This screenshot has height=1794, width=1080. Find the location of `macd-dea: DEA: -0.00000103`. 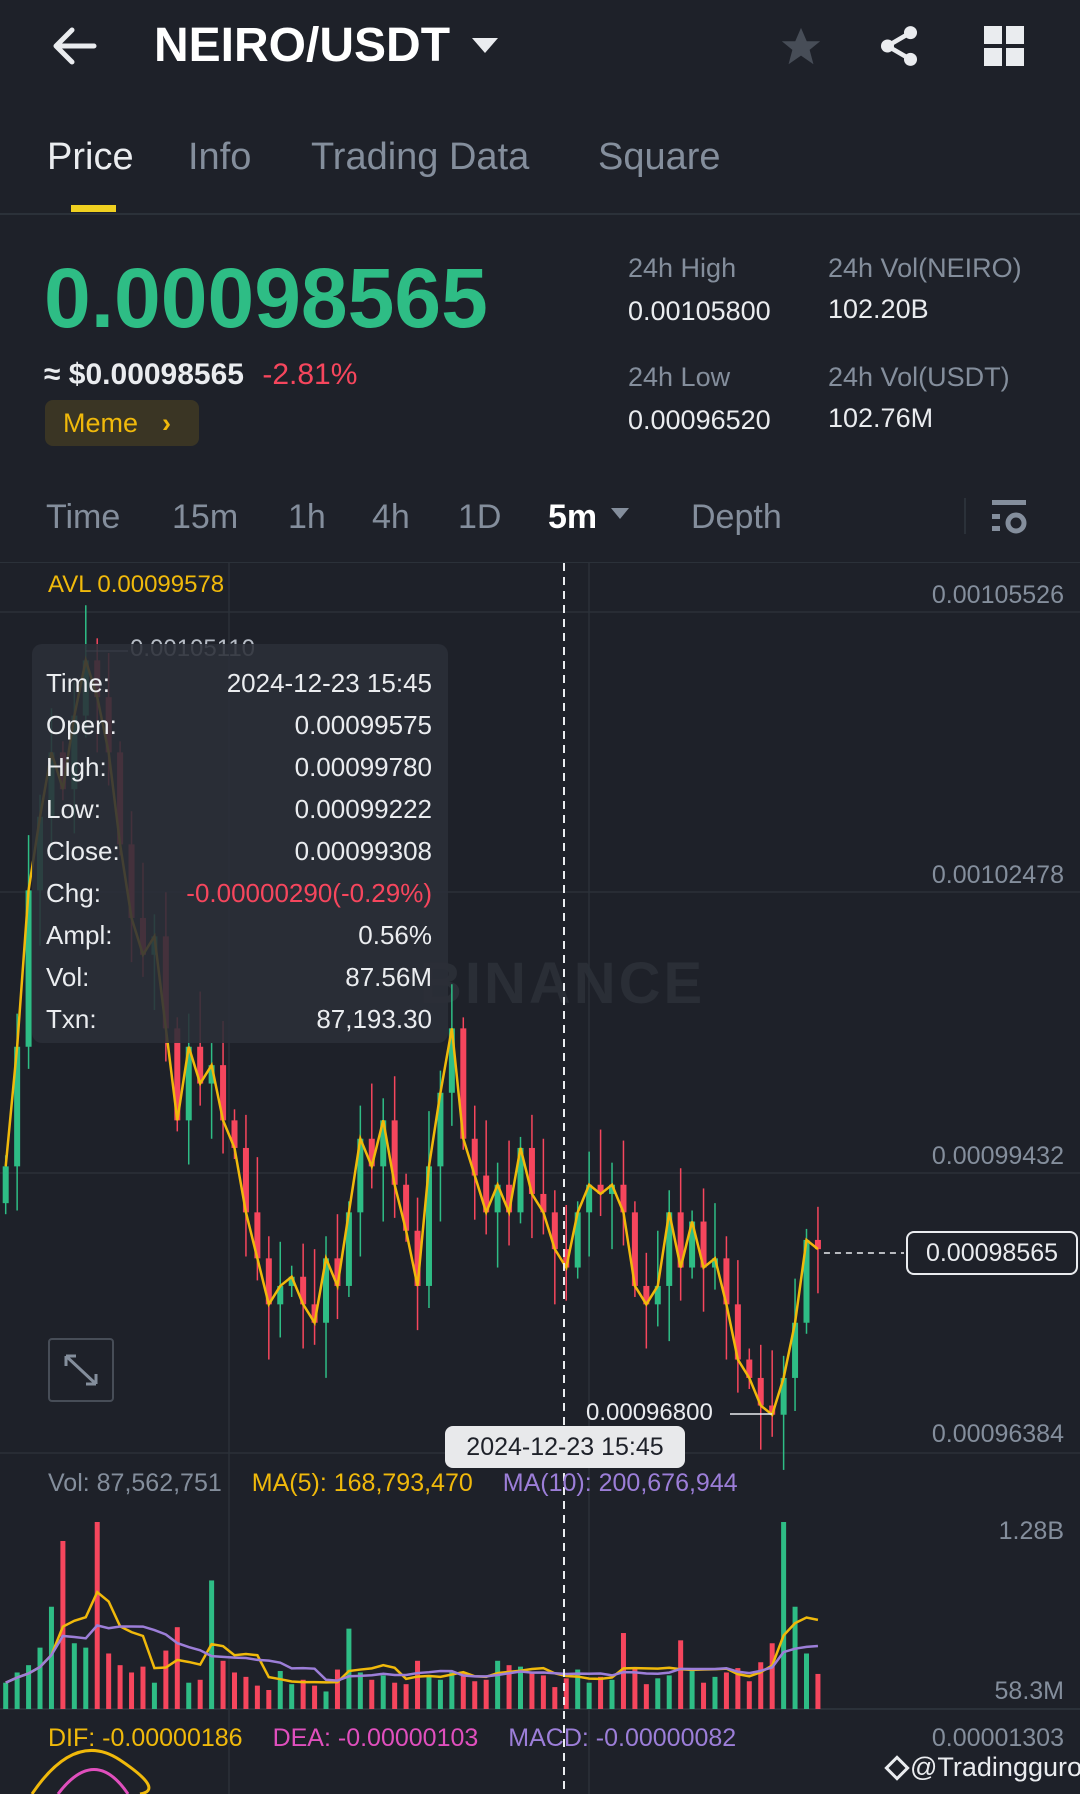

macd-dea: DEA: -0.00000103 is located at coordinates (375, 1738).